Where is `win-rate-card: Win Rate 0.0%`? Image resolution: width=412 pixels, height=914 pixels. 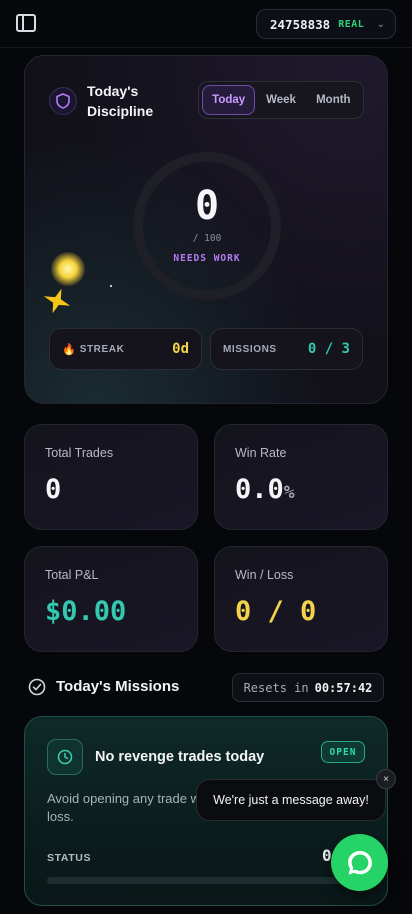 win-rate-card: Win Rate 0.0% is located at coordinates (301, 477).